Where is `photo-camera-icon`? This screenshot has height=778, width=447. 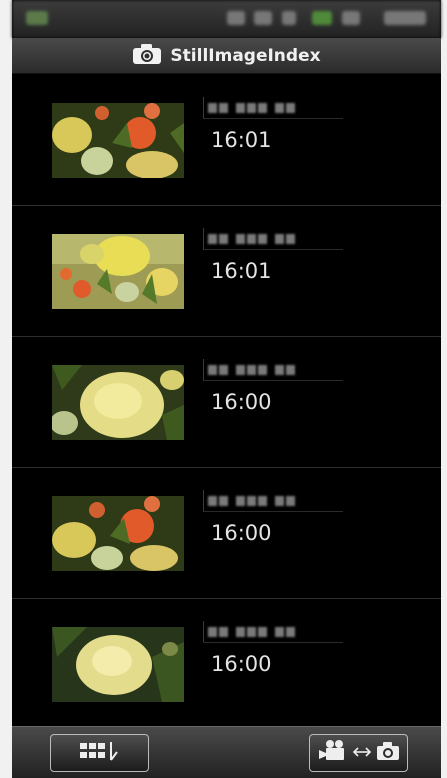
photo-camera-icon is located at coordinates (388, 753).